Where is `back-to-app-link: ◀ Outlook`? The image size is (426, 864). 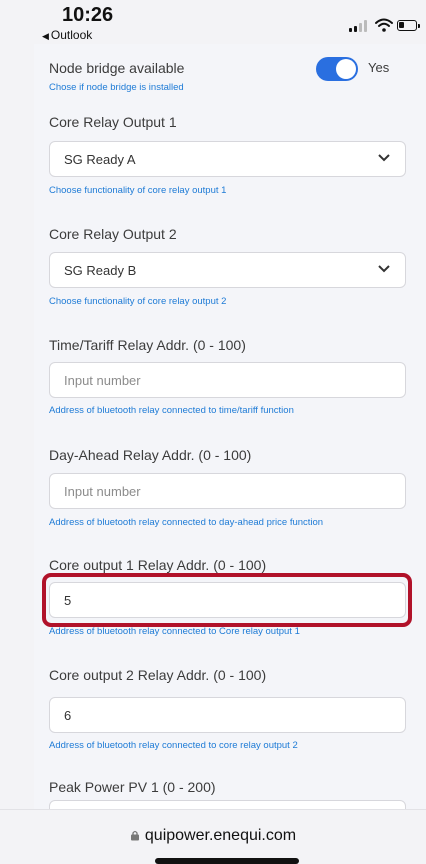
back-to-app-link: ◀ Outlook is located at coordinates (67, 35).